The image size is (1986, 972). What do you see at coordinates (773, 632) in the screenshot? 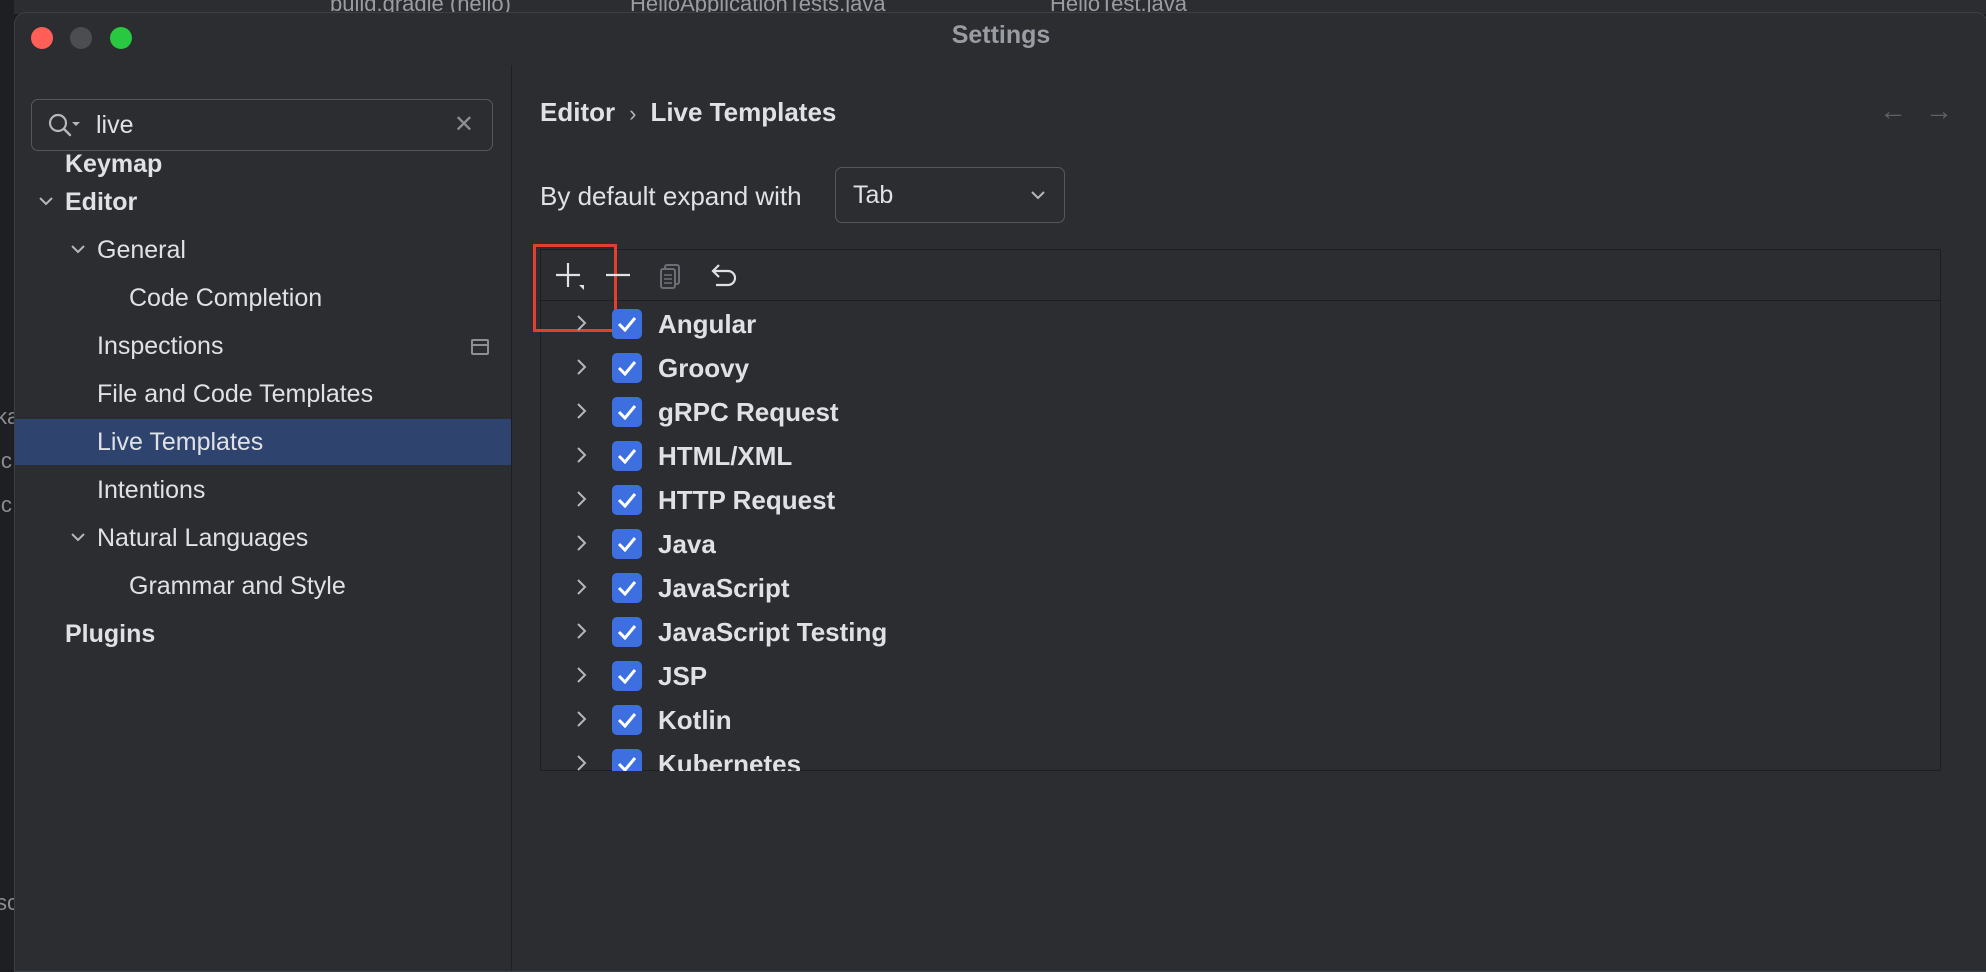
I see `template-group-name: JavaScript Testing` at bounding box center [773, 632].